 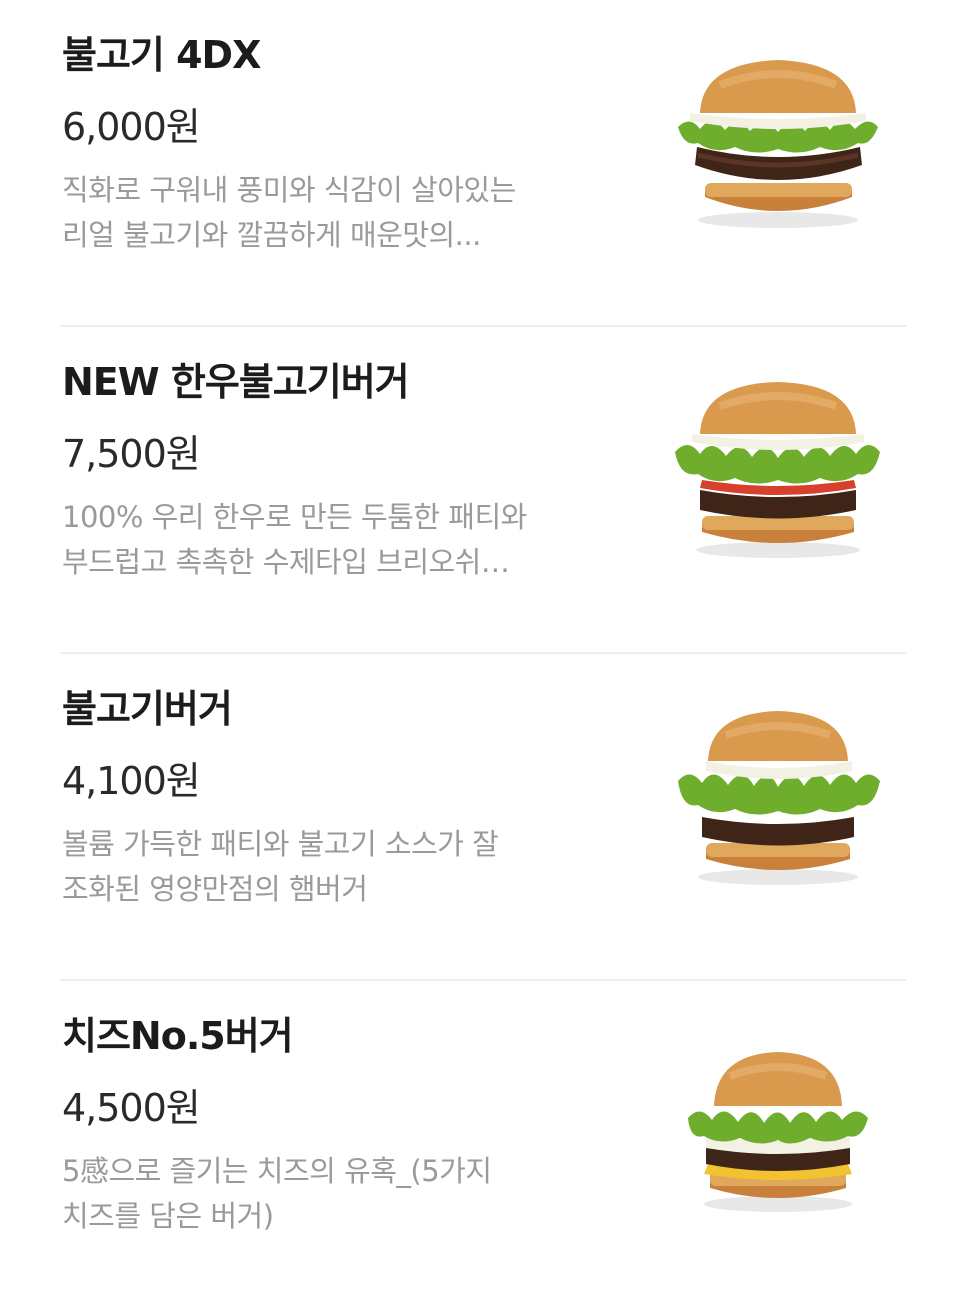 I want to click on menu-item-description-line: 치즈를 담은 버거), so click(x=168, y=1216).